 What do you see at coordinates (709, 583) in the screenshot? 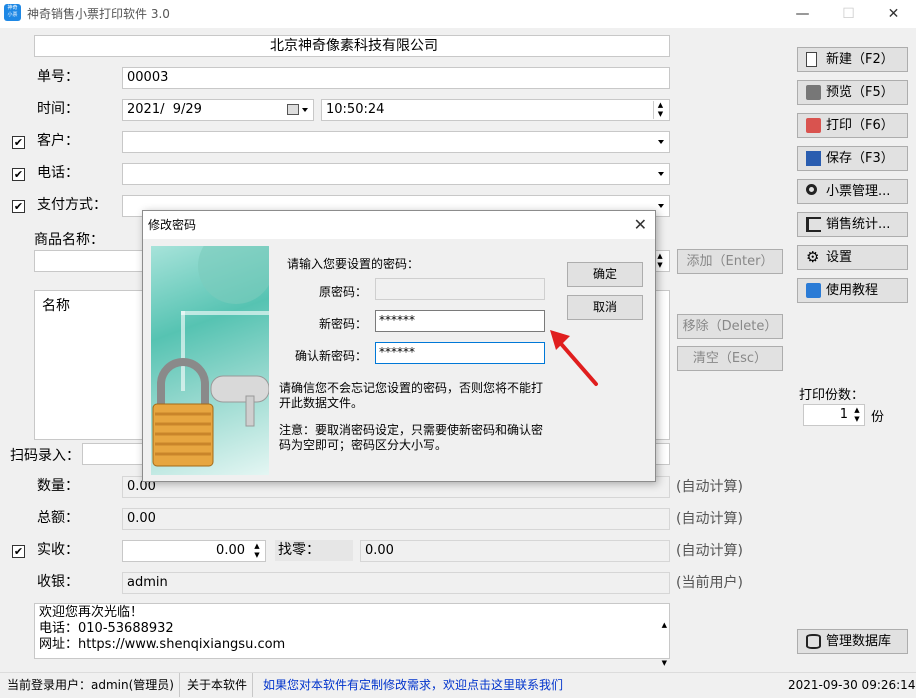
I see `current-user-note: (当前用户)` at bounding box center [709, 583].